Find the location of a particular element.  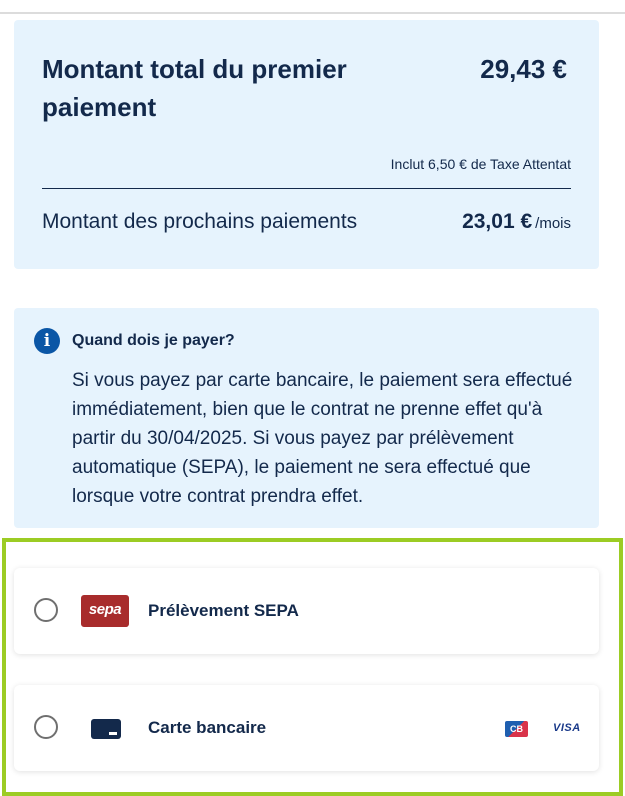

first-payment-title: Montant total du premier paiement is located at coordinates (194, 88).